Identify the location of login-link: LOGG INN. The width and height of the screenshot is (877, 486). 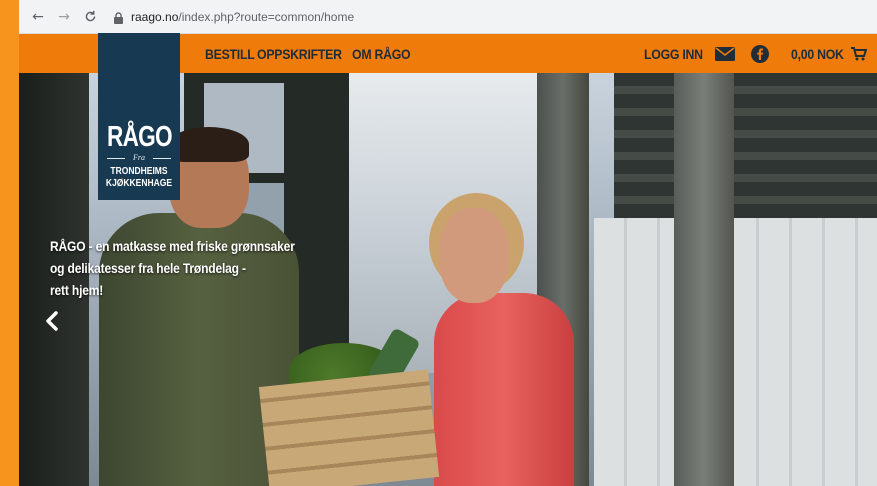
(673, 54).